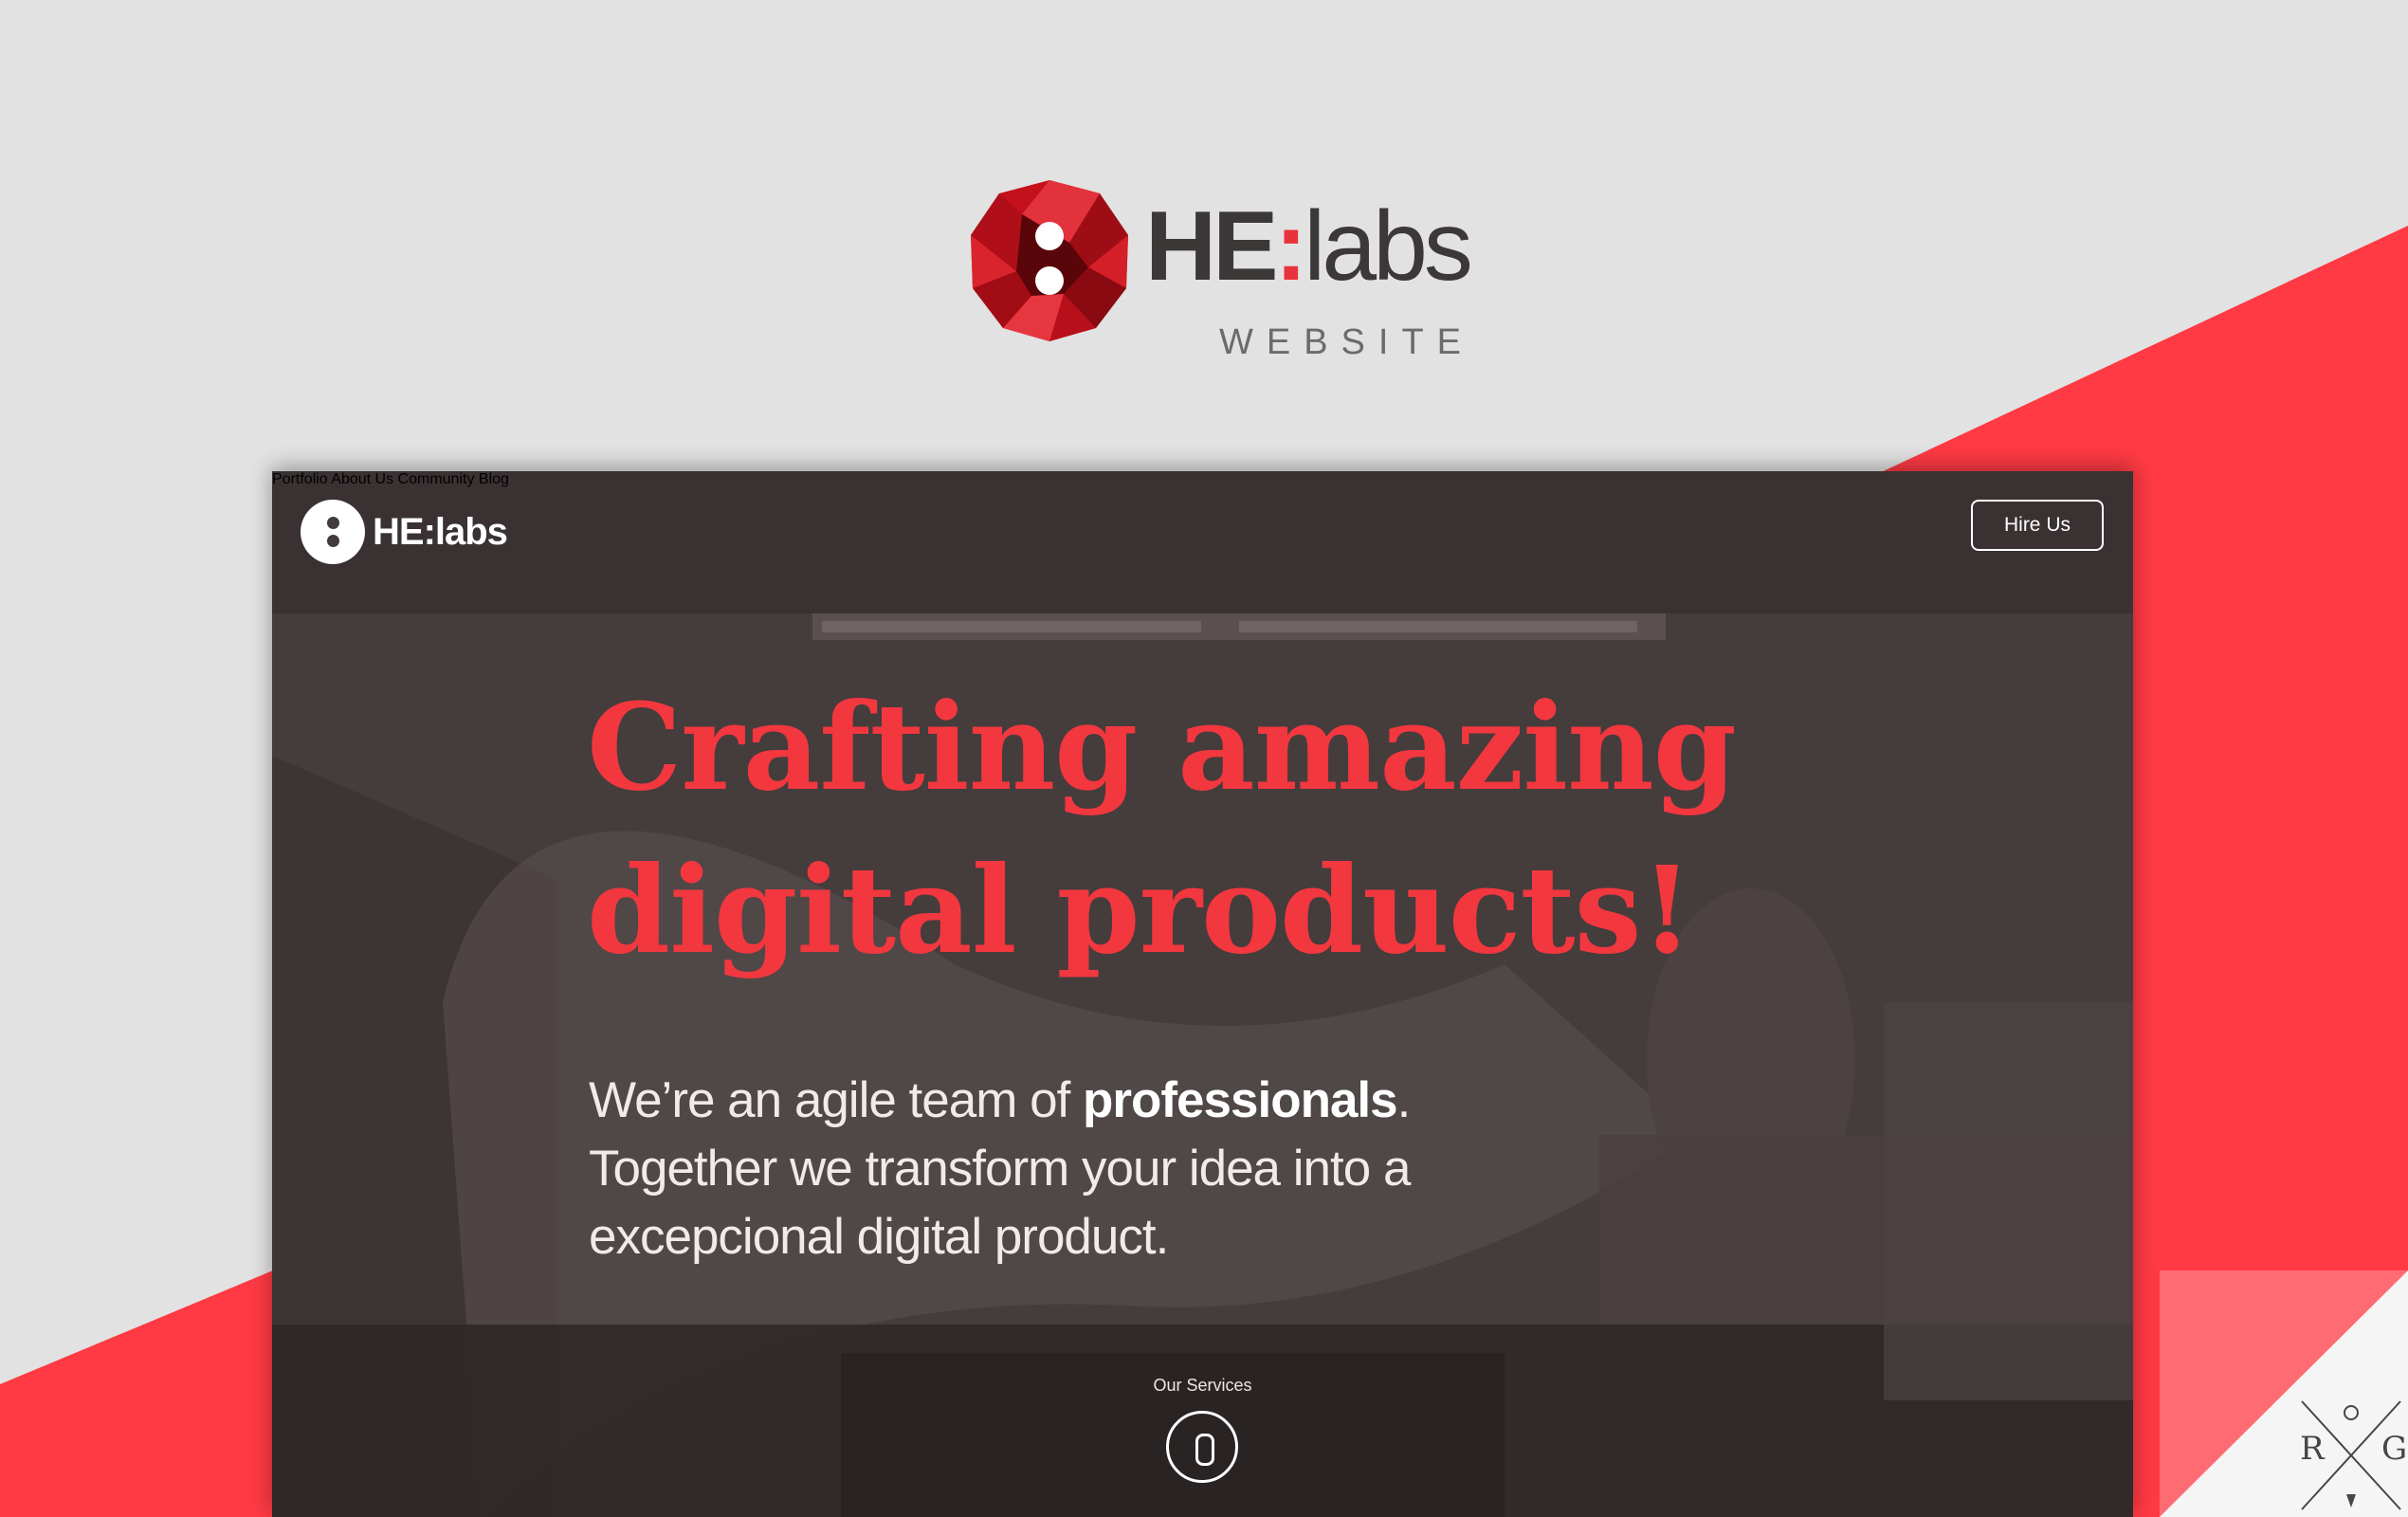 The image size is (2408, 1517). Describe the element at coordinates (300, 479) in the screenshot. I see `nav-portfolio: Portfolio` at that location.